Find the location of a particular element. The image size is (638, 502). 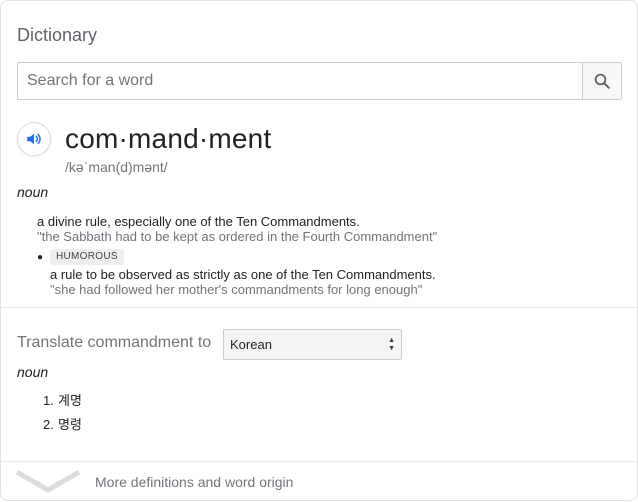

search-button is located at coordinates (602, 81).